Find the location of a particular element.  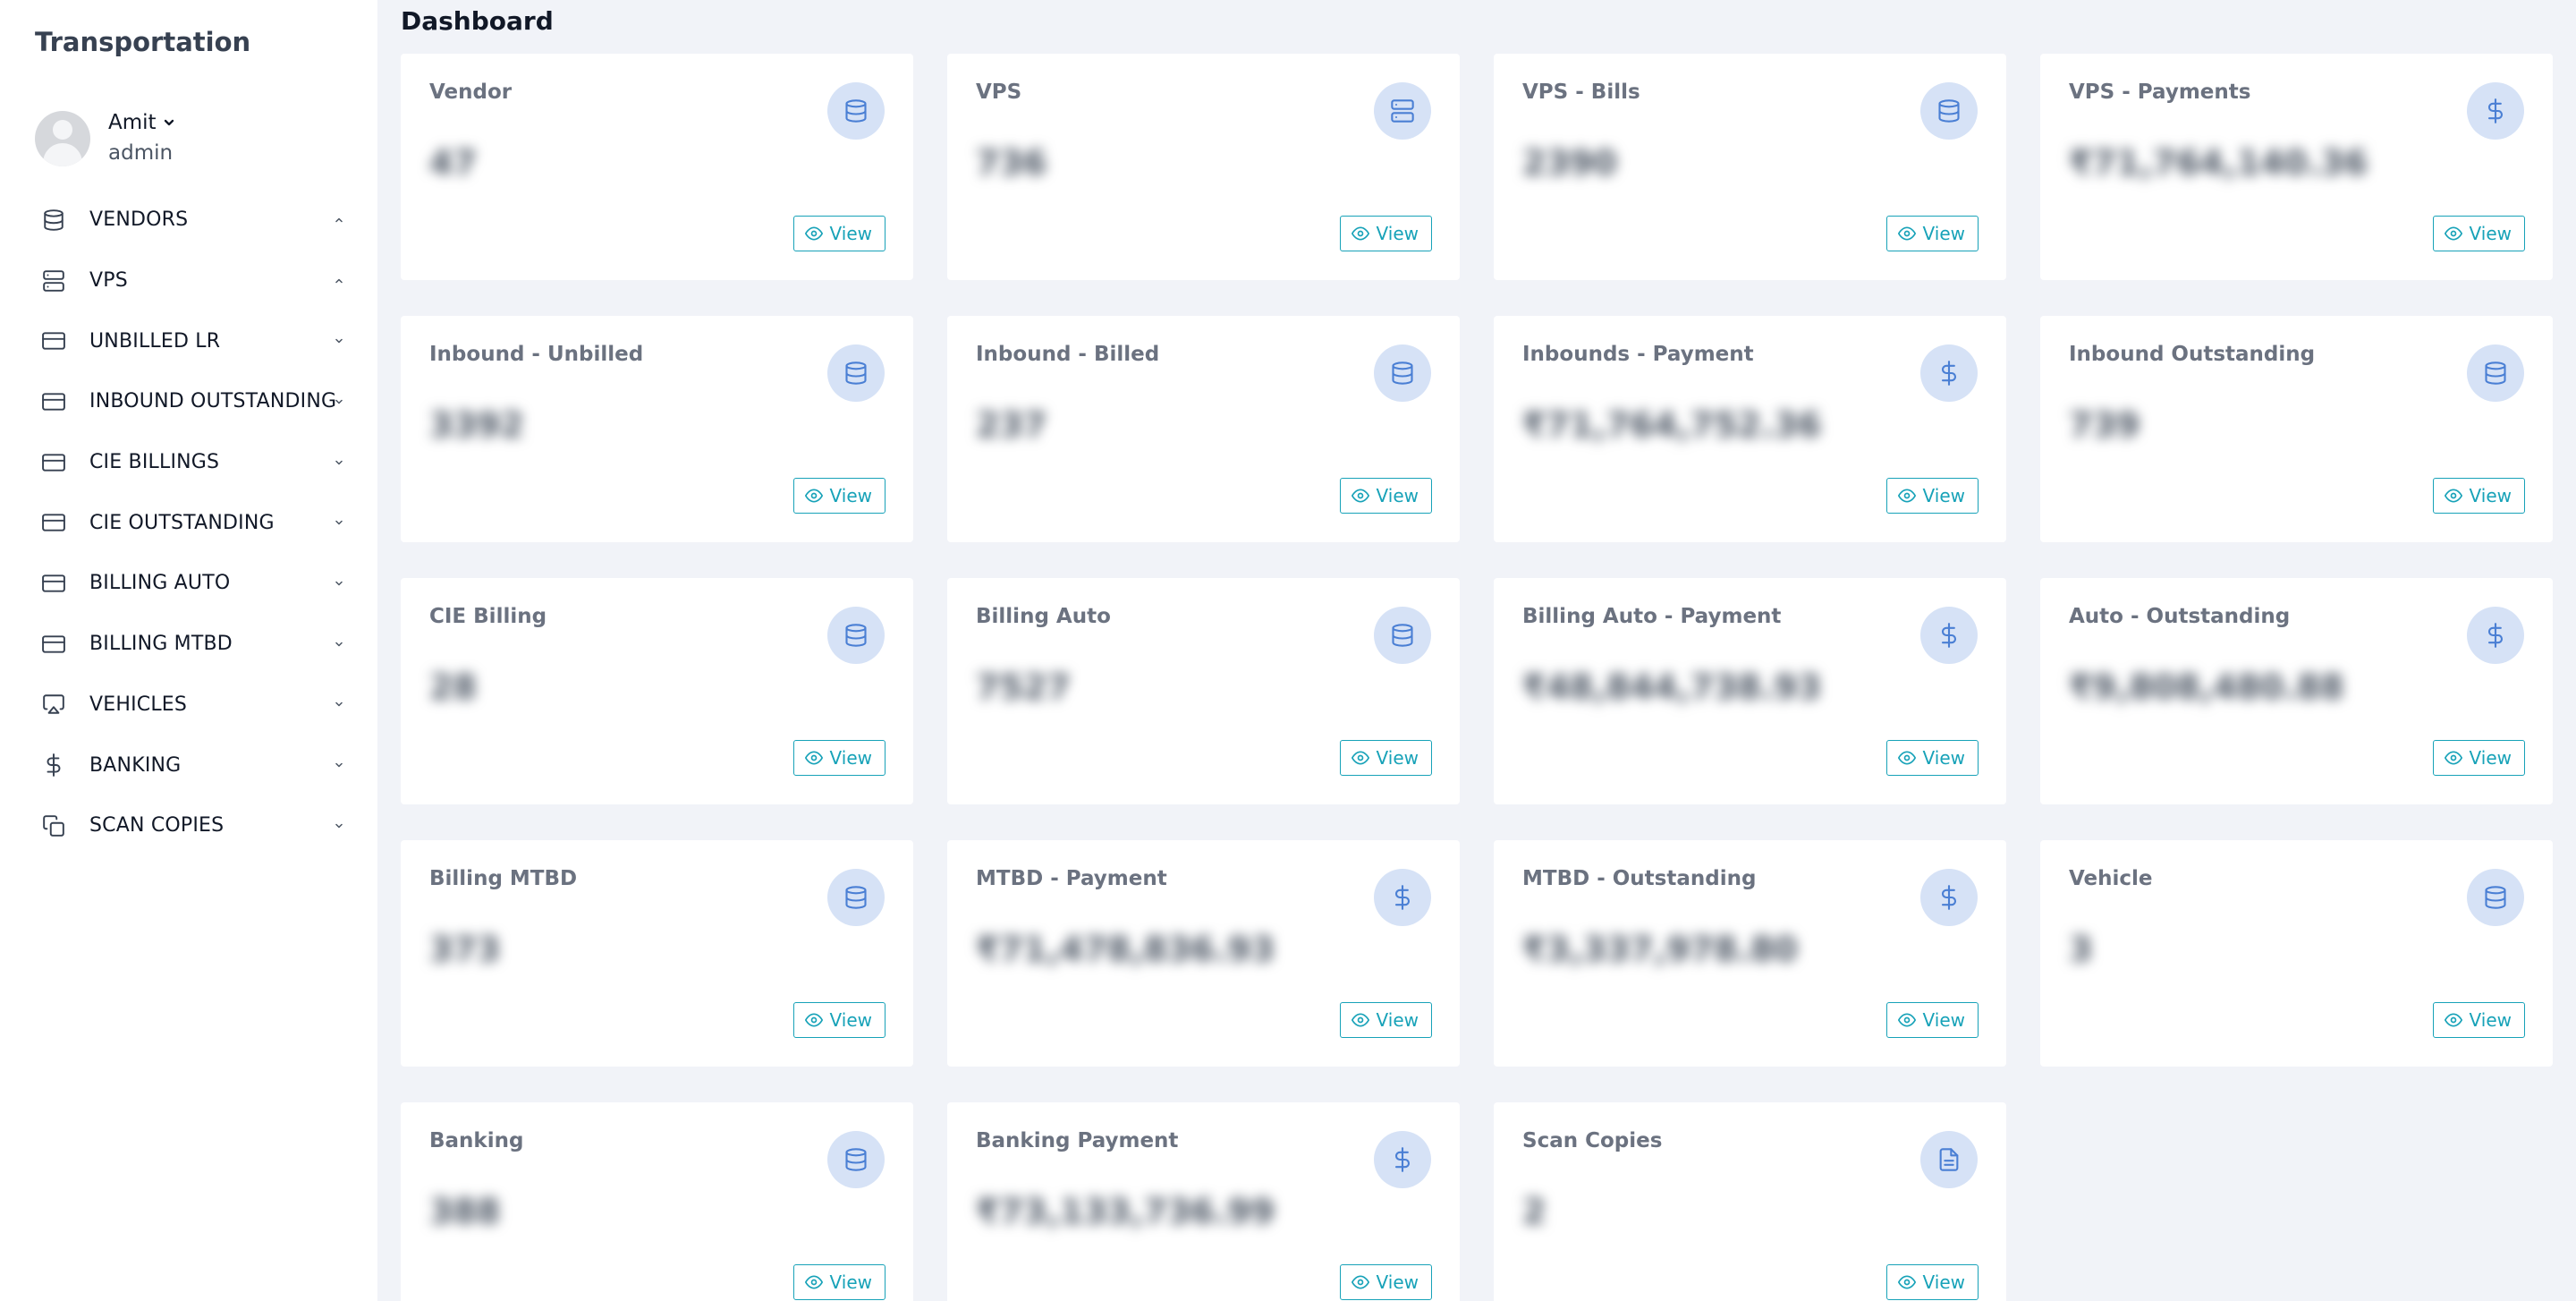

card-title: Billing Auto - Payment is located at coordinates (1652, 616).